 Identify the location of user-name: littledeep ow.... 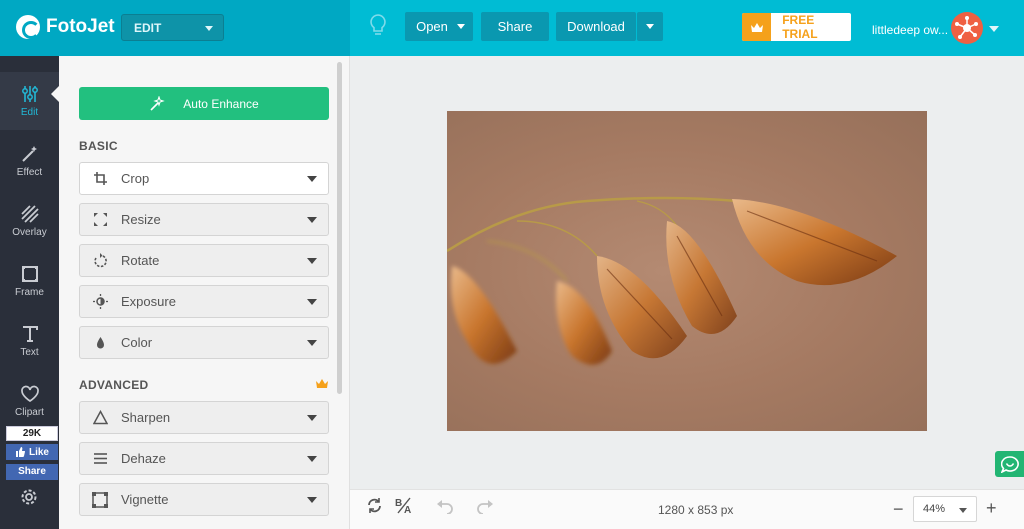
(910, 30).